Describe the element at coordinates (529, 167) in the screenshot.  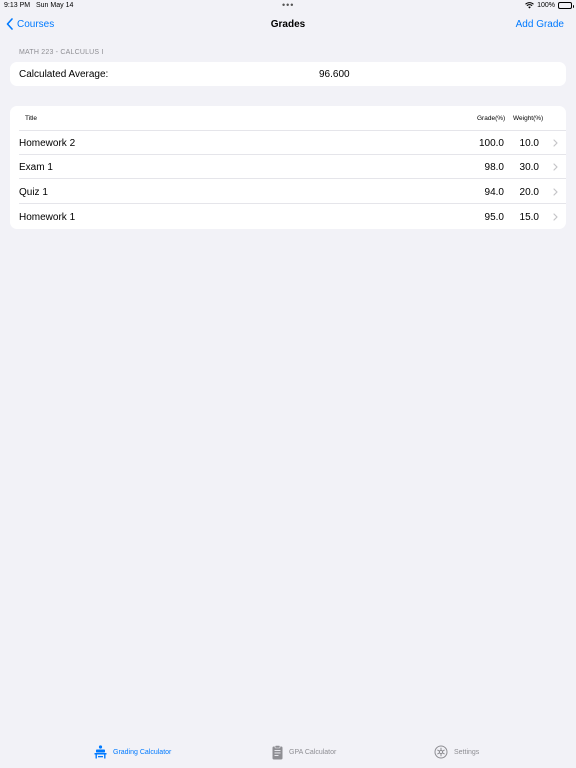
I see `row-weight: 30.0` at that location.